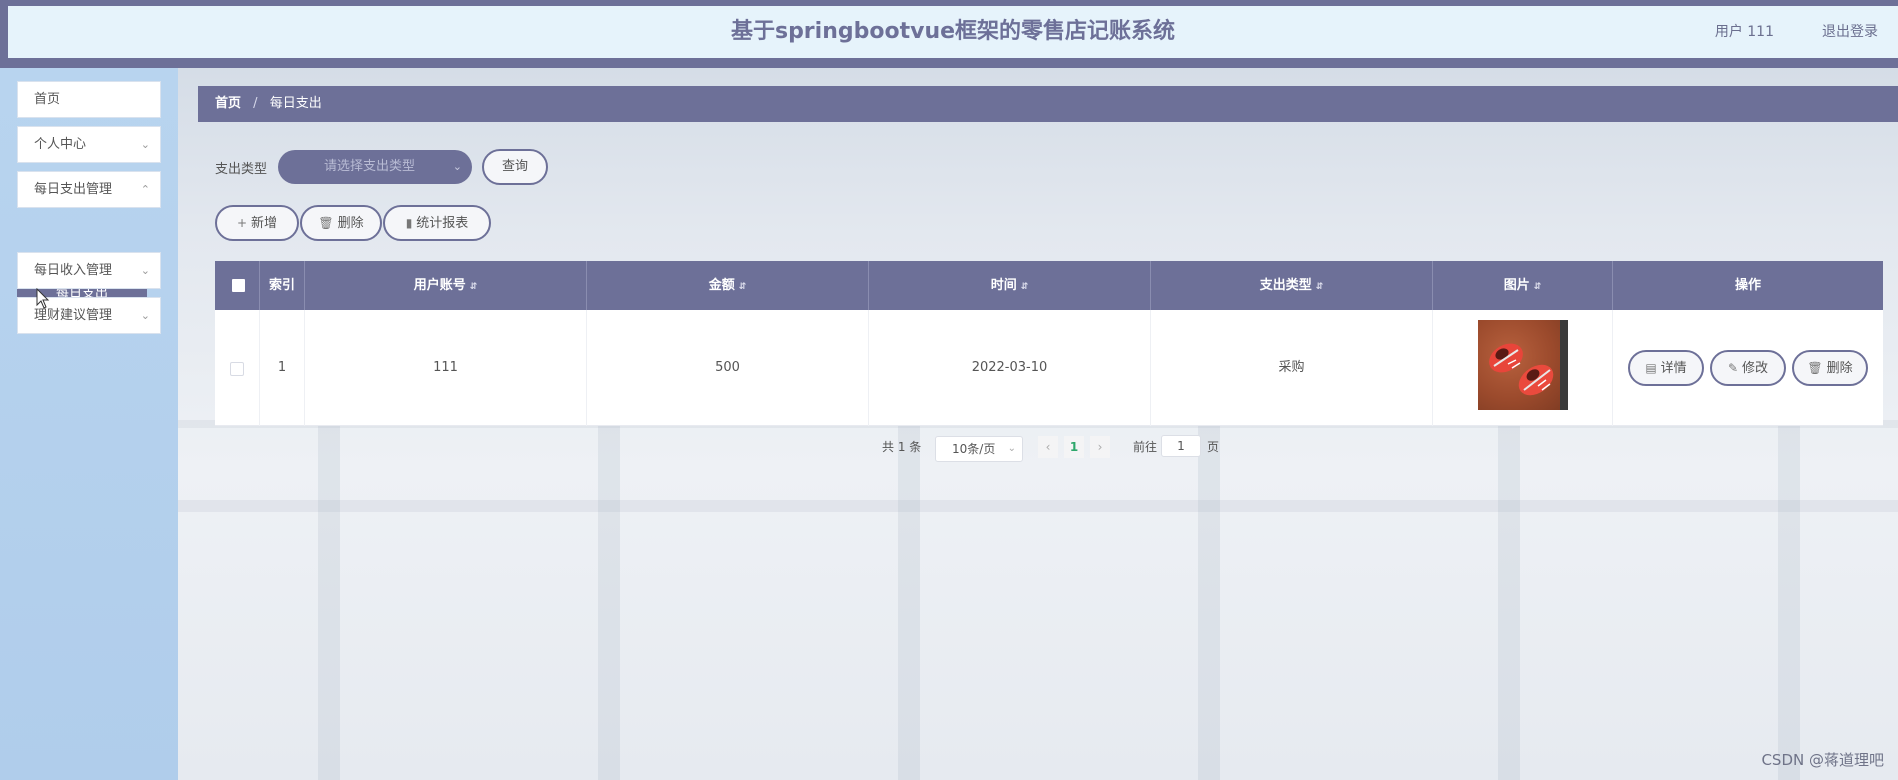  Describe the element at coordinates (1145, 447) in the screenshot. I see `goto-label: 前往` at that location.